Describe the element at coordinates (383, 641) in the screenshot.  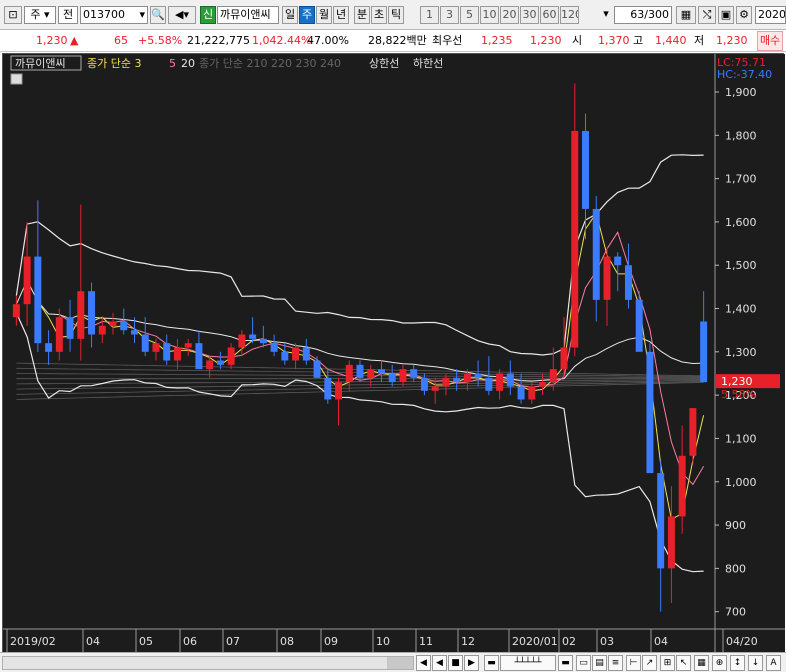
I see `x-tick-label: 10` at that location.